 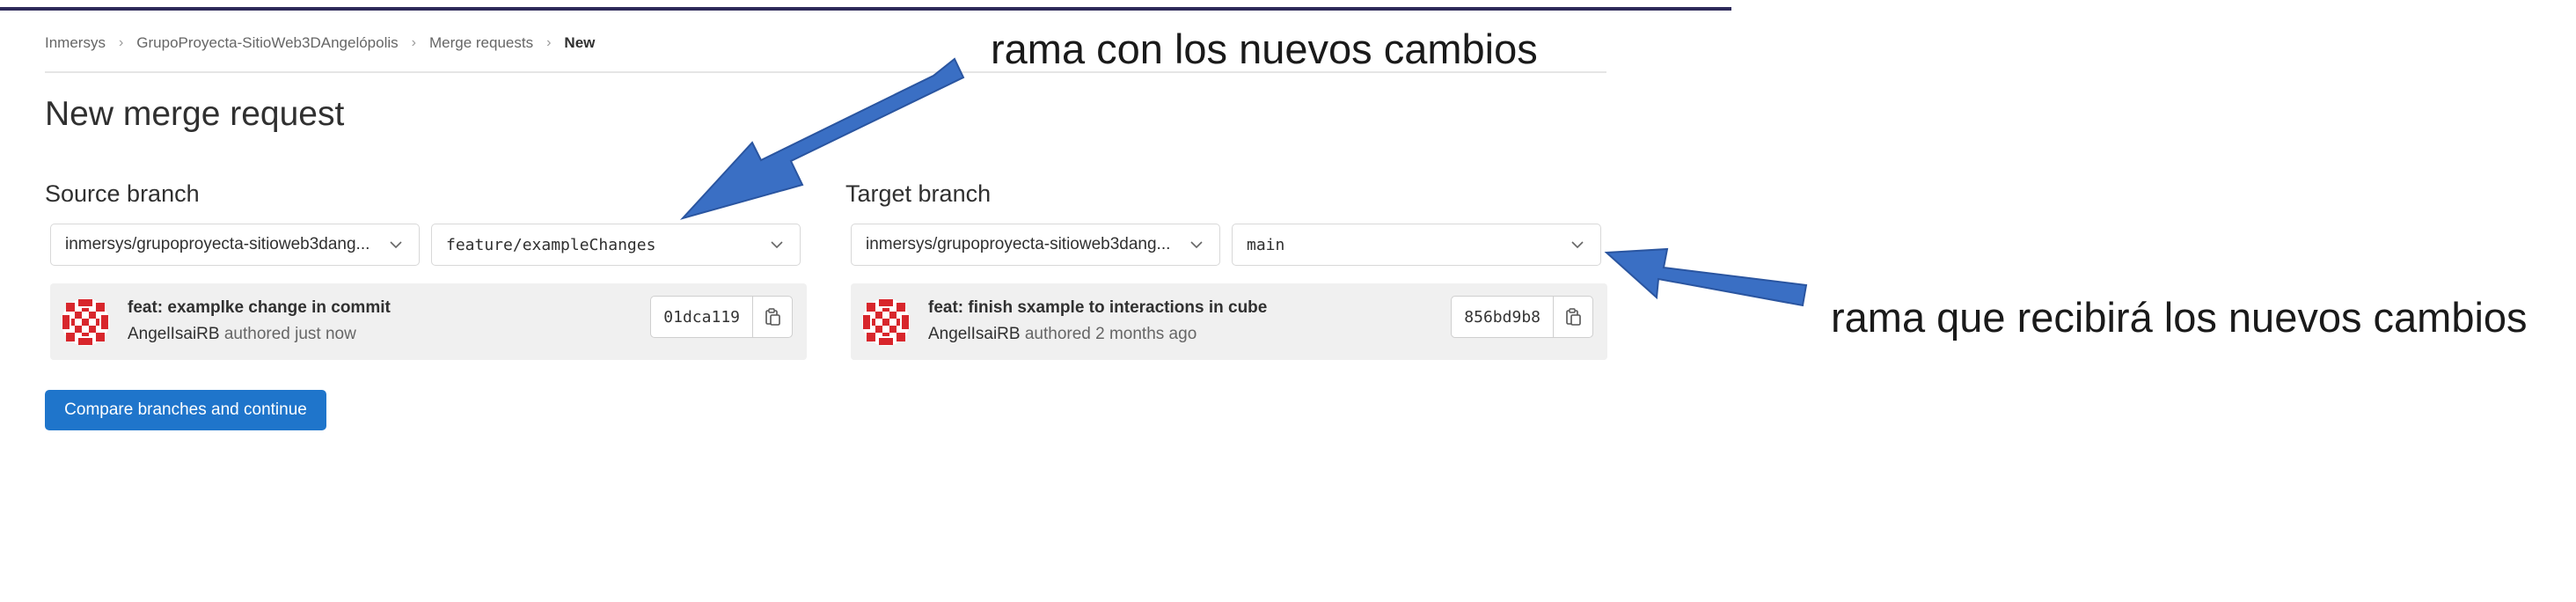 I want to click on annotation-source-note: rama con los nuevos cambios, so click(x=1264, y=49).